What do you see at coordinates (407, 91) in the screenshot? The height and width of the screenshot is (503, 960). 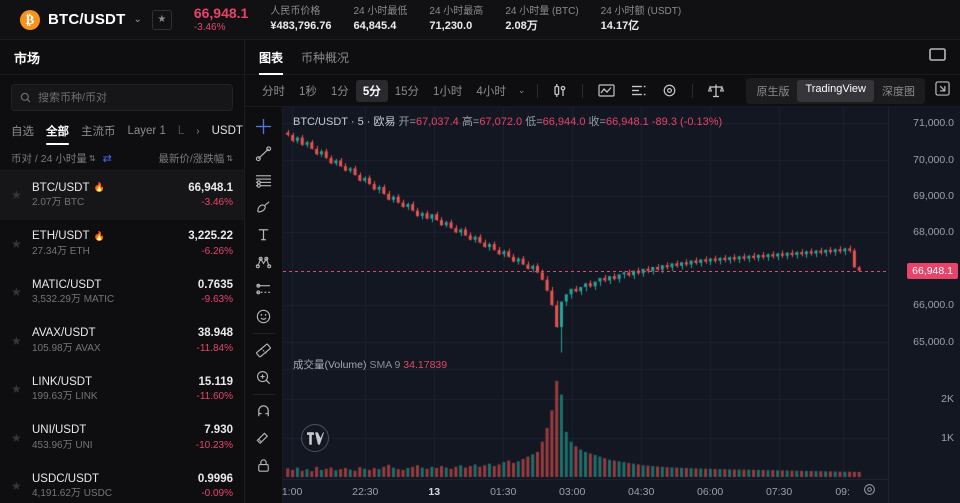 I see `interval-15m: 15分` at bounding box center [407, 91].